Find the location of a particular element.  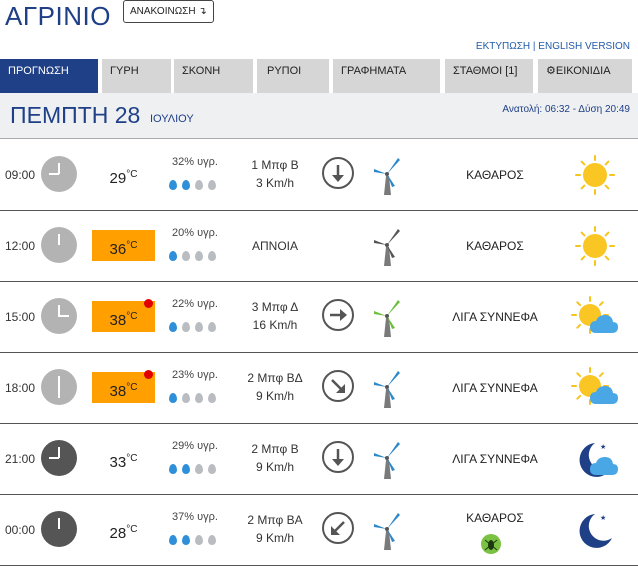

wind-info: 2 Μπφ ΒΔ 9 Km/h is located at coordinates (275, 387).